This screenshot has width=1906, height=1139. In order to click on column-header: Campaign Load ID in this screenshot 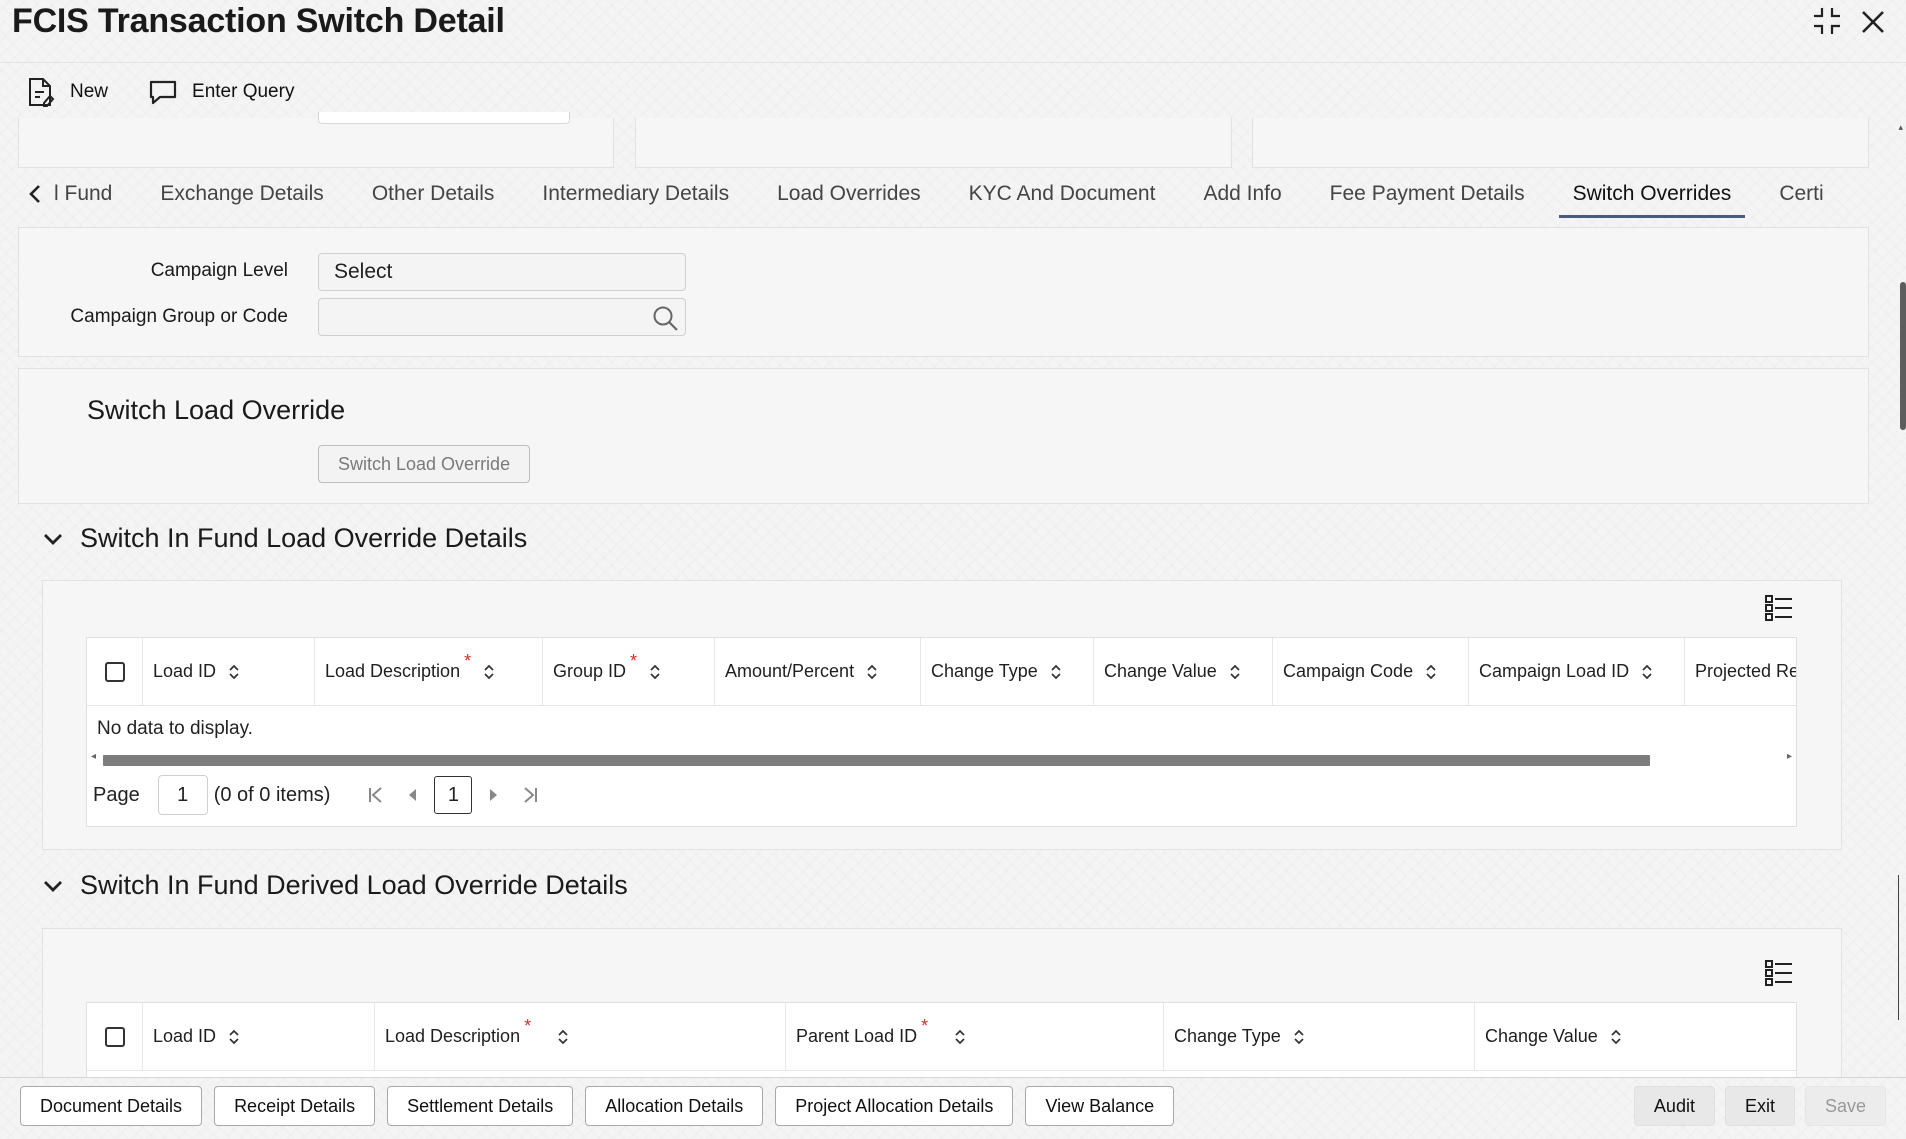, I will do `click(1577, 671)`.